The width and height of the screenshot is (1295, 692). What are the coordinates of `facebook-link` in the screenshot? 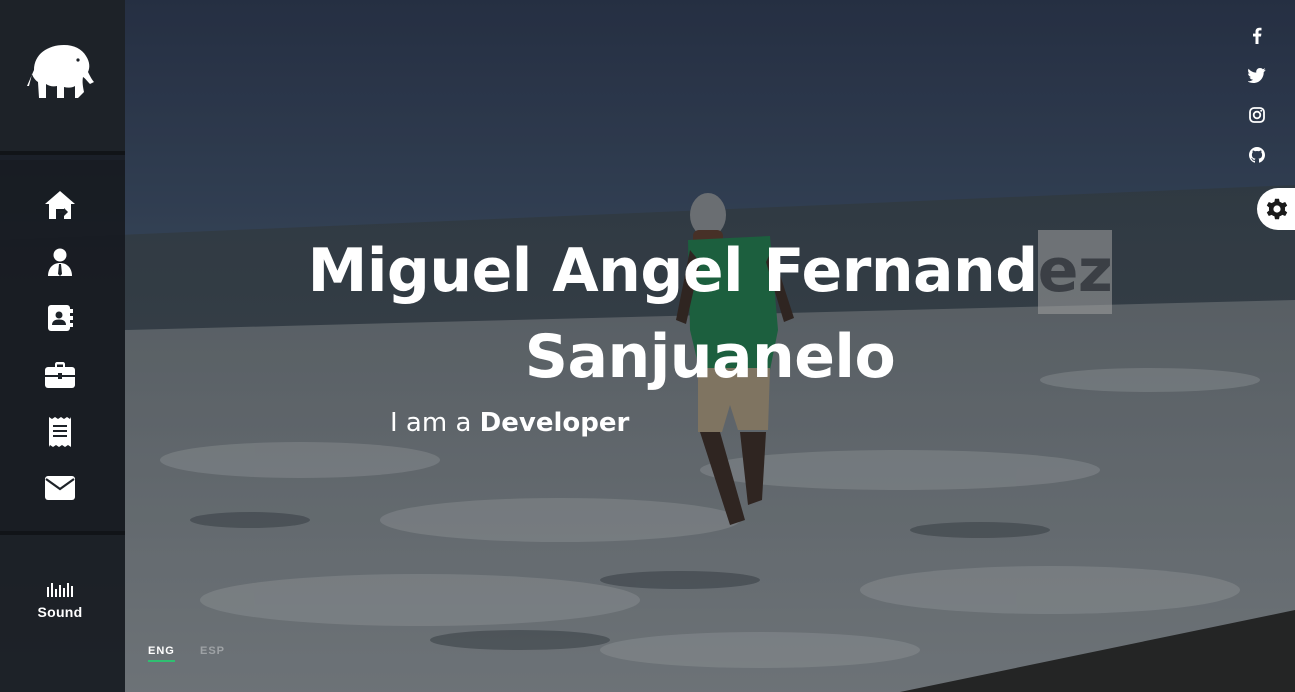 It's located at (1257, 35).